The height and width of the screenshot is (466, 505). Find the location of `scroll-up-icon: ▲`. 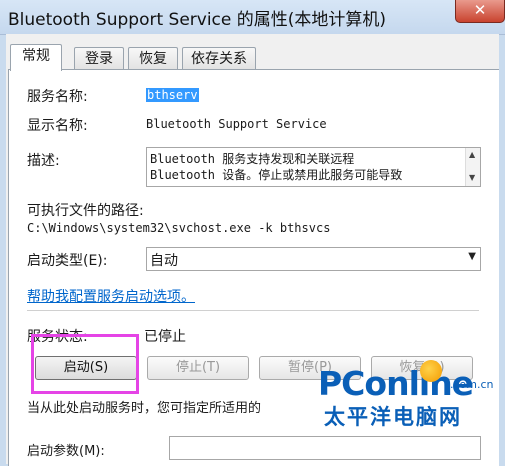

scroll-up-icon: ▲ is located at coordinates (472, 154).